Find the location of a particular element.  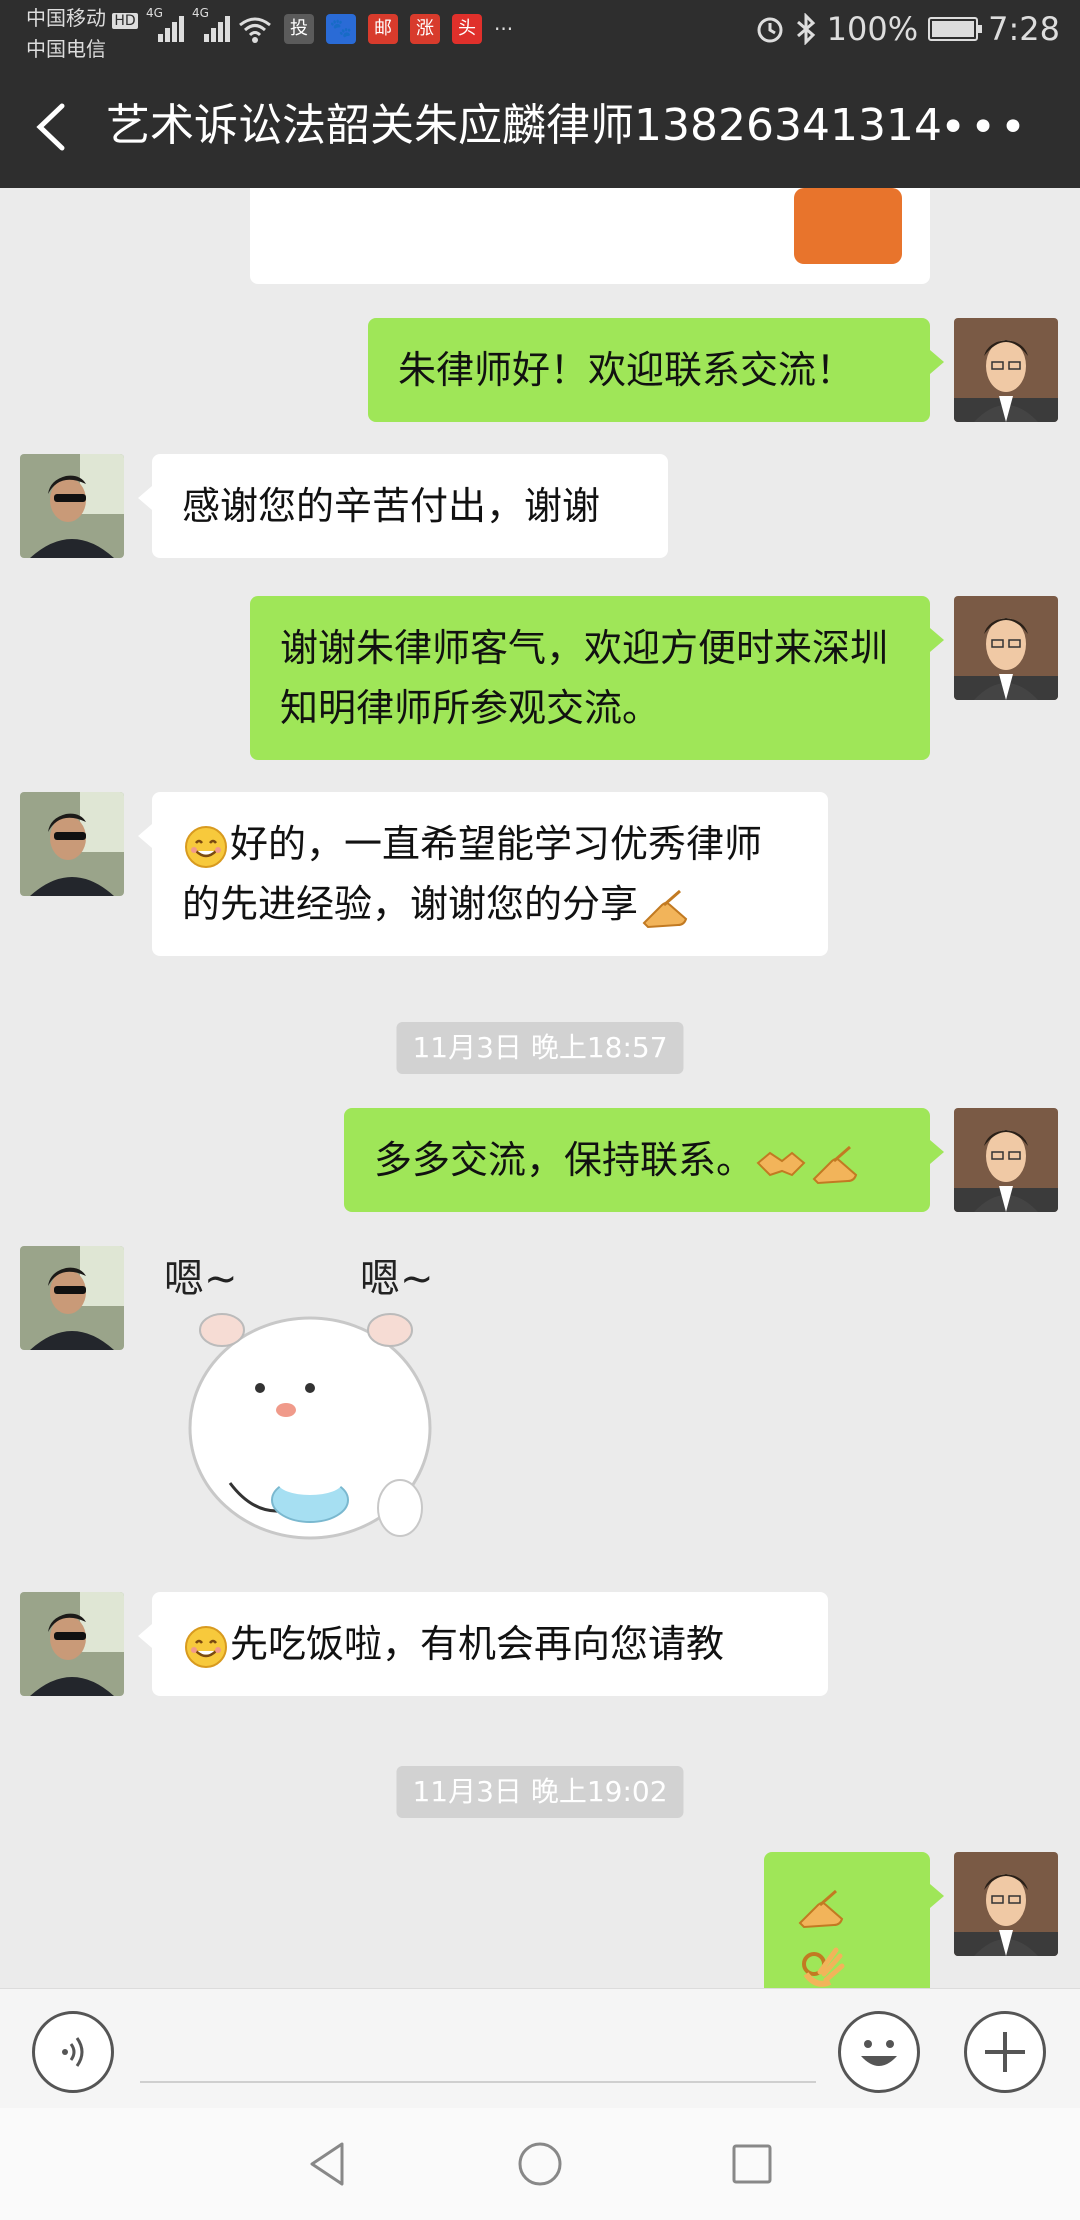

system-nav-bar is located at coordinates (540, 2164).